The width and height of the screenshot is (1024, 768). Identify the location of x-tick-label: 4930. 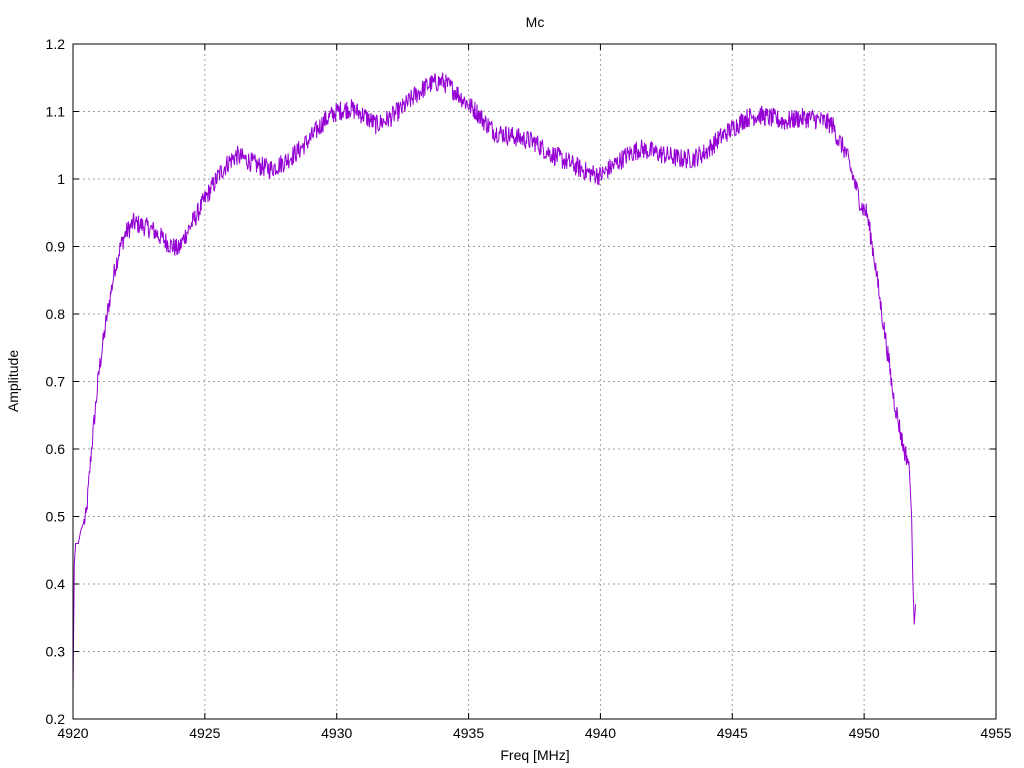
(336, 733).